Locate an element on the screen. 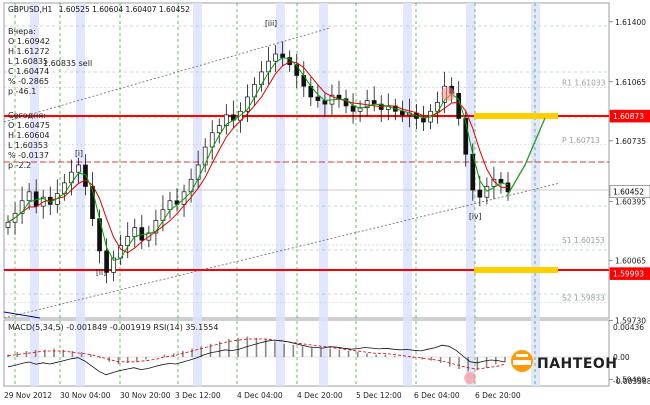 The width and height of the screenshot is (650, 405). macd-ticks: 0.004360.00-0.003588 is located at coordinates (631, 354).